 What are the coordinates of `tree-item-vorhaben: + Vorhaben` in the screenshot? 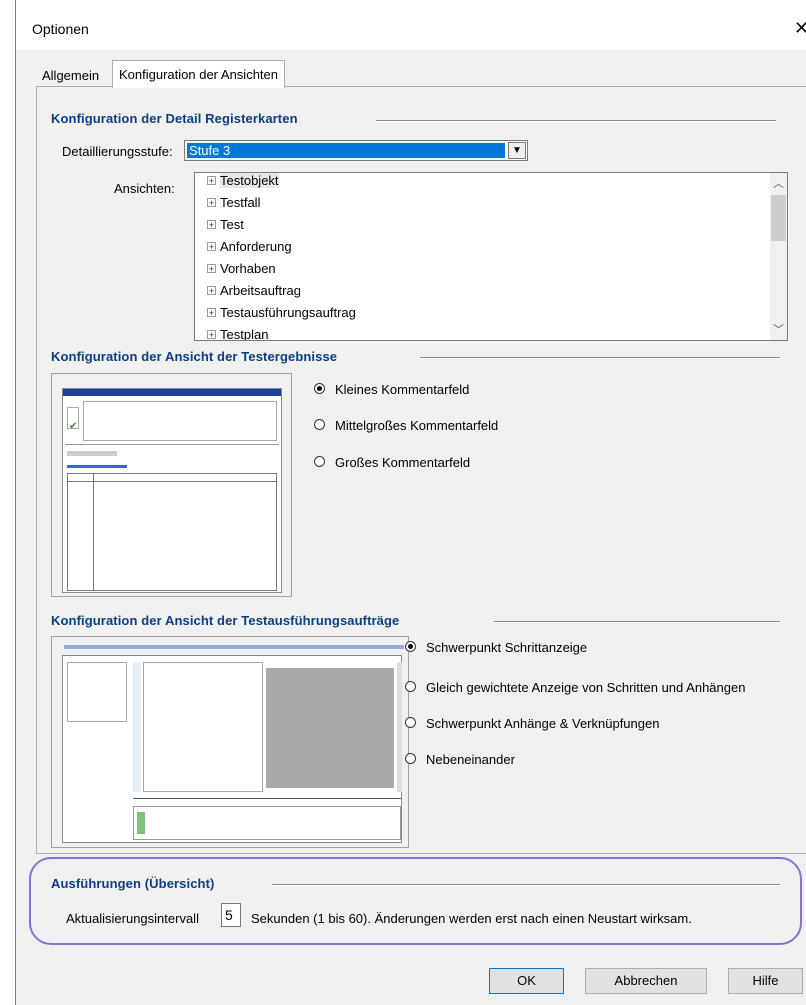 It's located at (241, 269).